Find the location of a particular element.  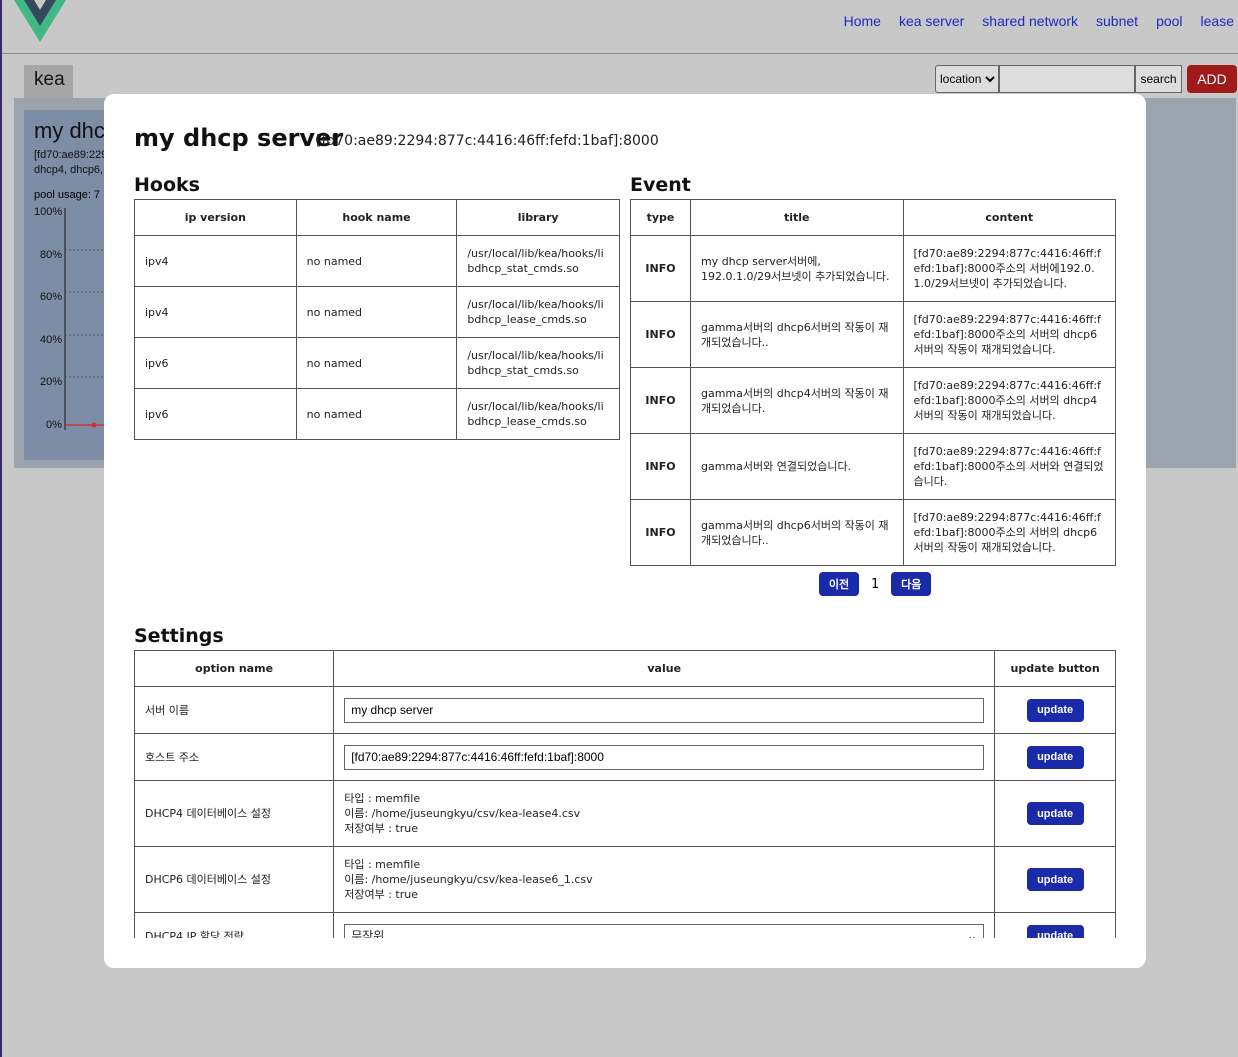

event-heading: Event is located at coordinates (660, 185).